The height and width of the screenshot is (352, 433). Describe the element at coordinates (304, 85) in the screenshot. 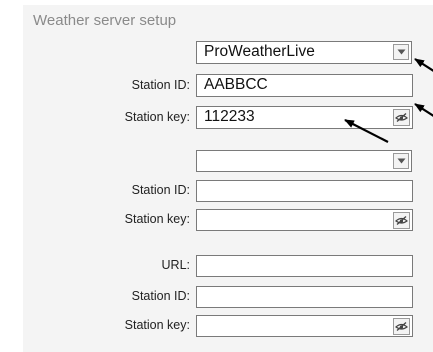

I see `server-1-station-id-field: AABBCC` at that location.